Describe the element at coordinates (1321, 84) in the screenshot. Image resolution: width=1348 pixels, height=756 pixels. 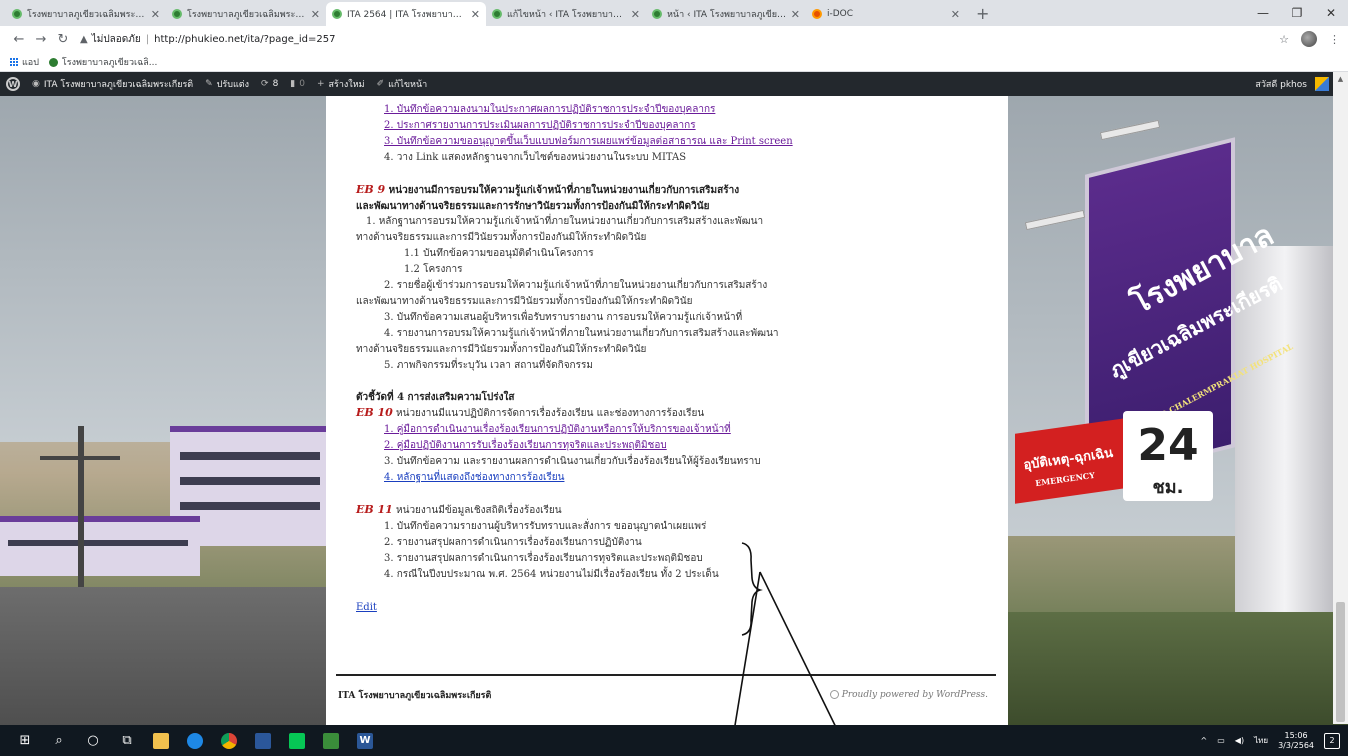
I see `user-avatar` at that location.